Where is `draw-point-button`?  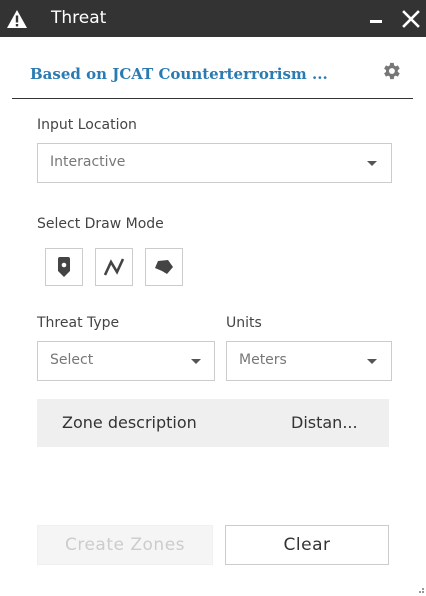 draw-point-button is located at coordinates (64, 267).